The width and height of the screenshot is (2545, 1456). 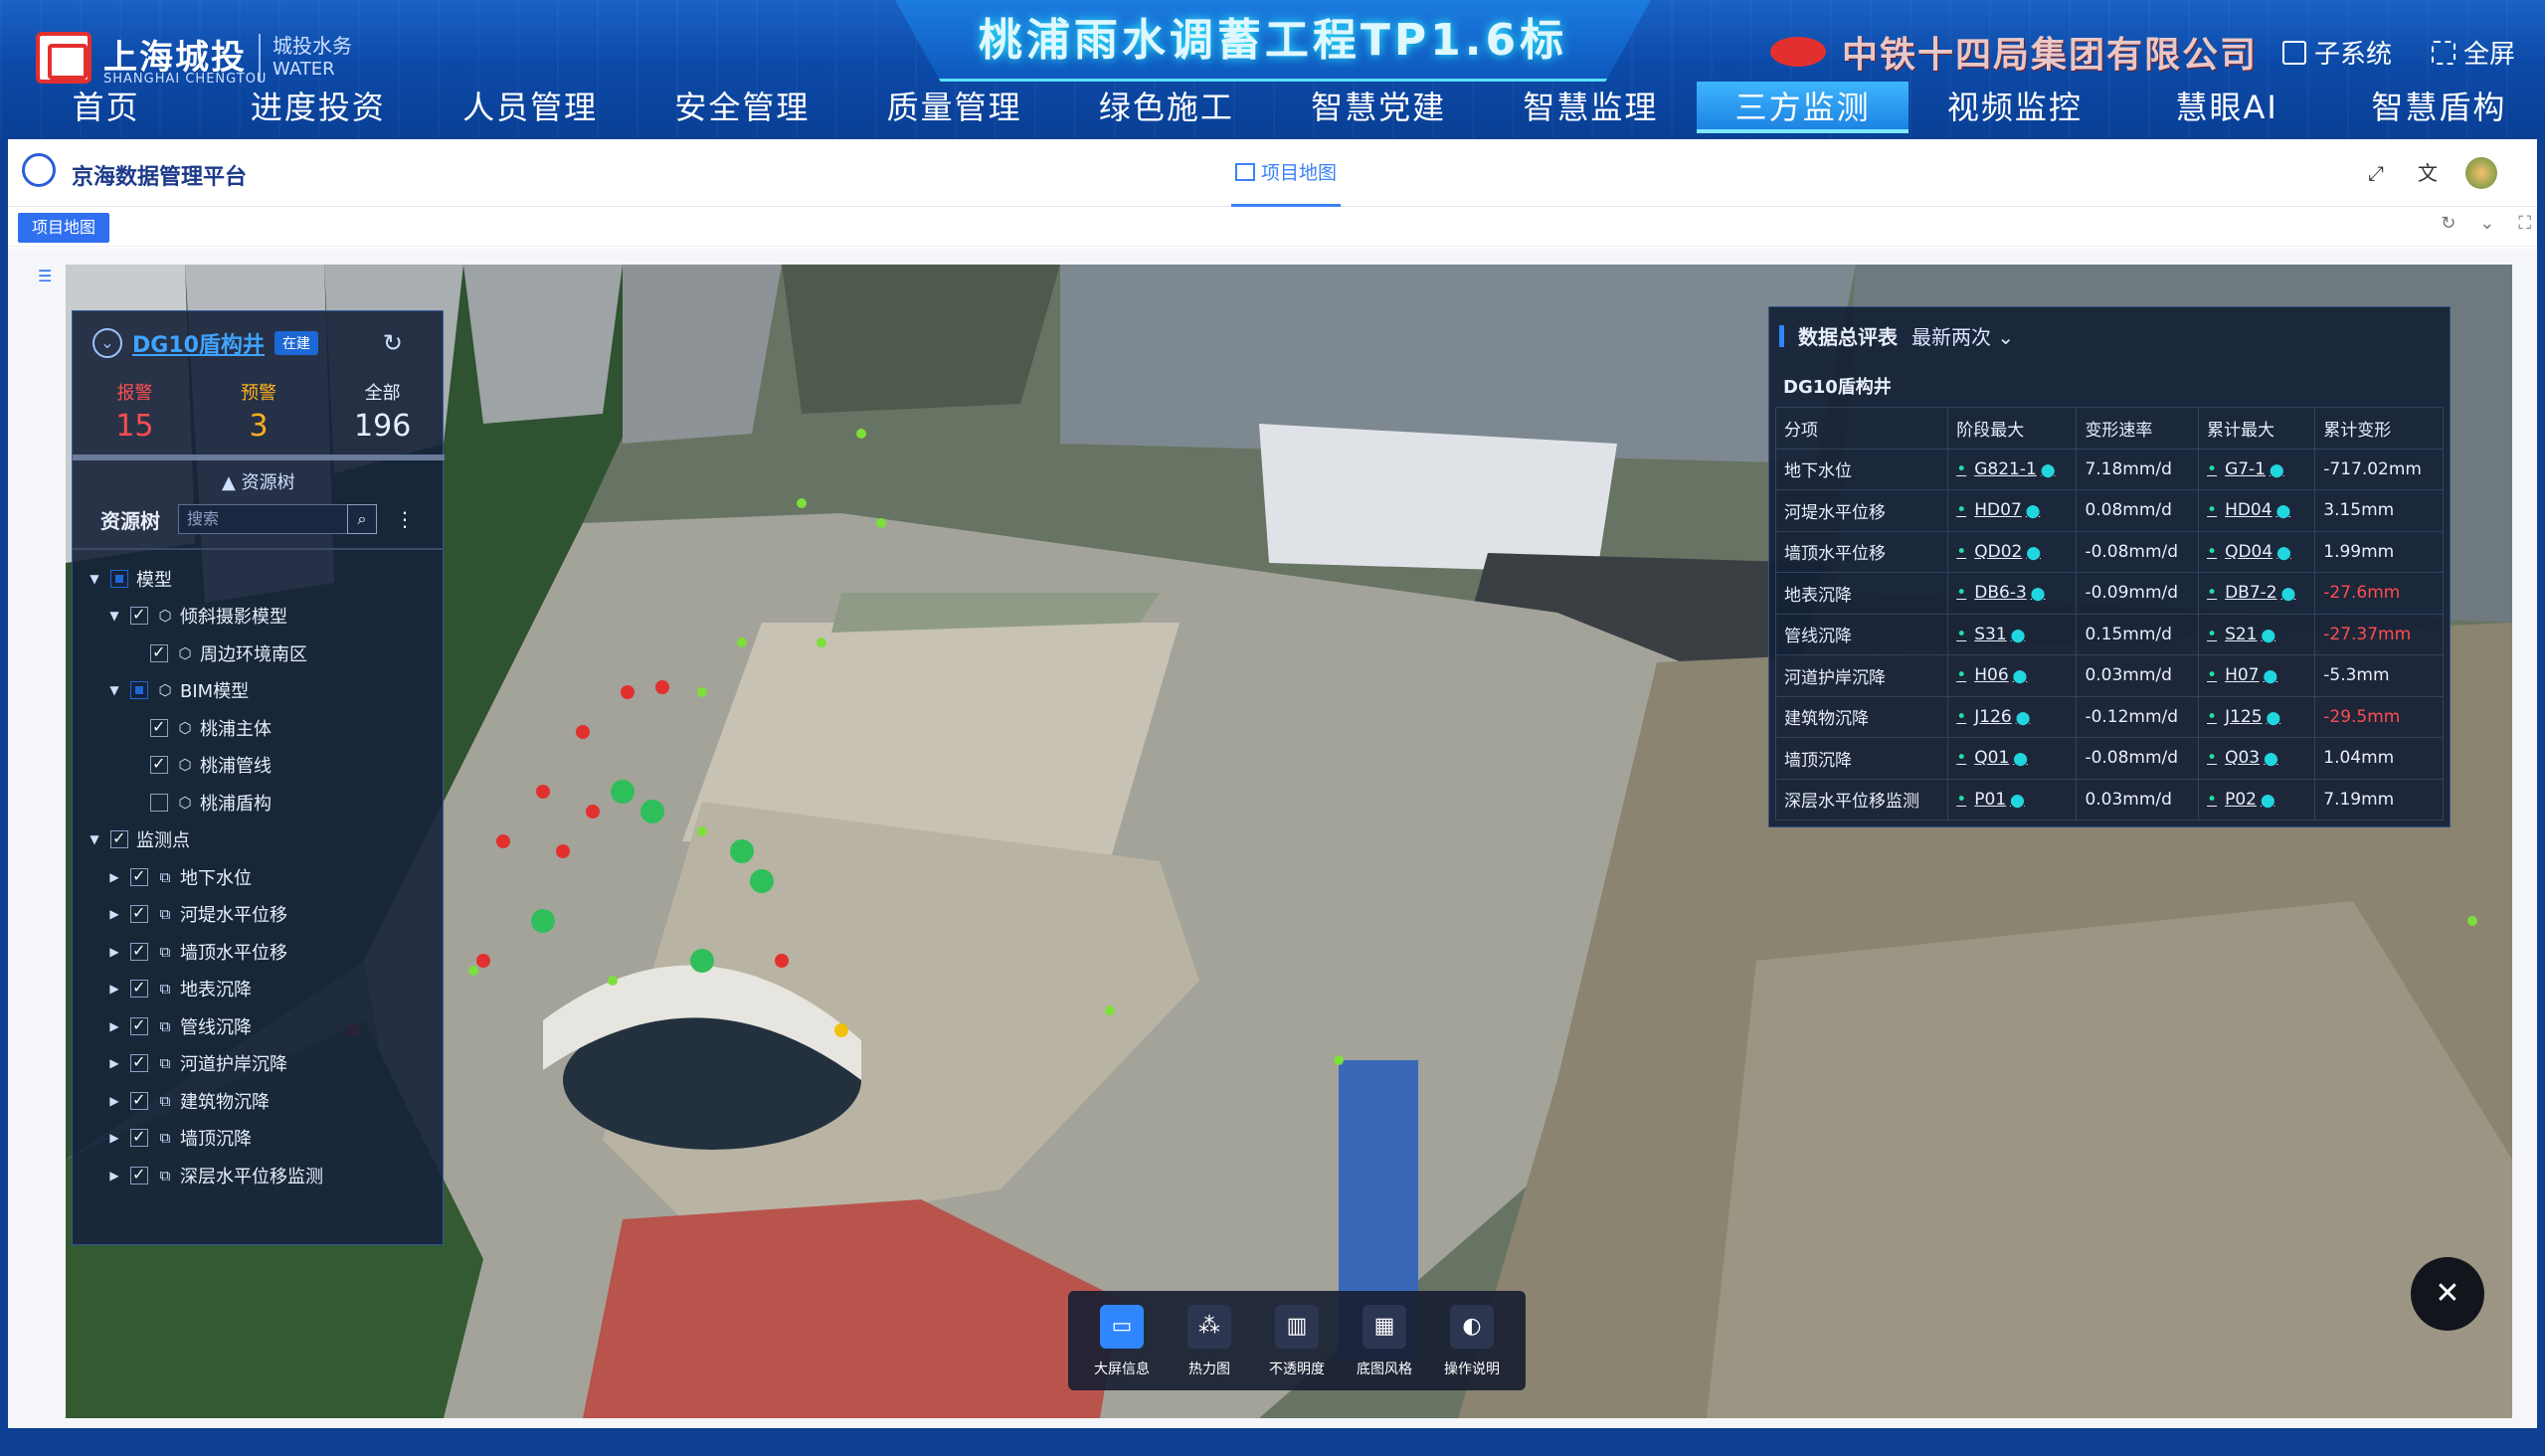 What do you see at coordinates (742, 107) in the screenshot?
I see `nav-item-3: 安全管理` at bounding box center [742, 107].